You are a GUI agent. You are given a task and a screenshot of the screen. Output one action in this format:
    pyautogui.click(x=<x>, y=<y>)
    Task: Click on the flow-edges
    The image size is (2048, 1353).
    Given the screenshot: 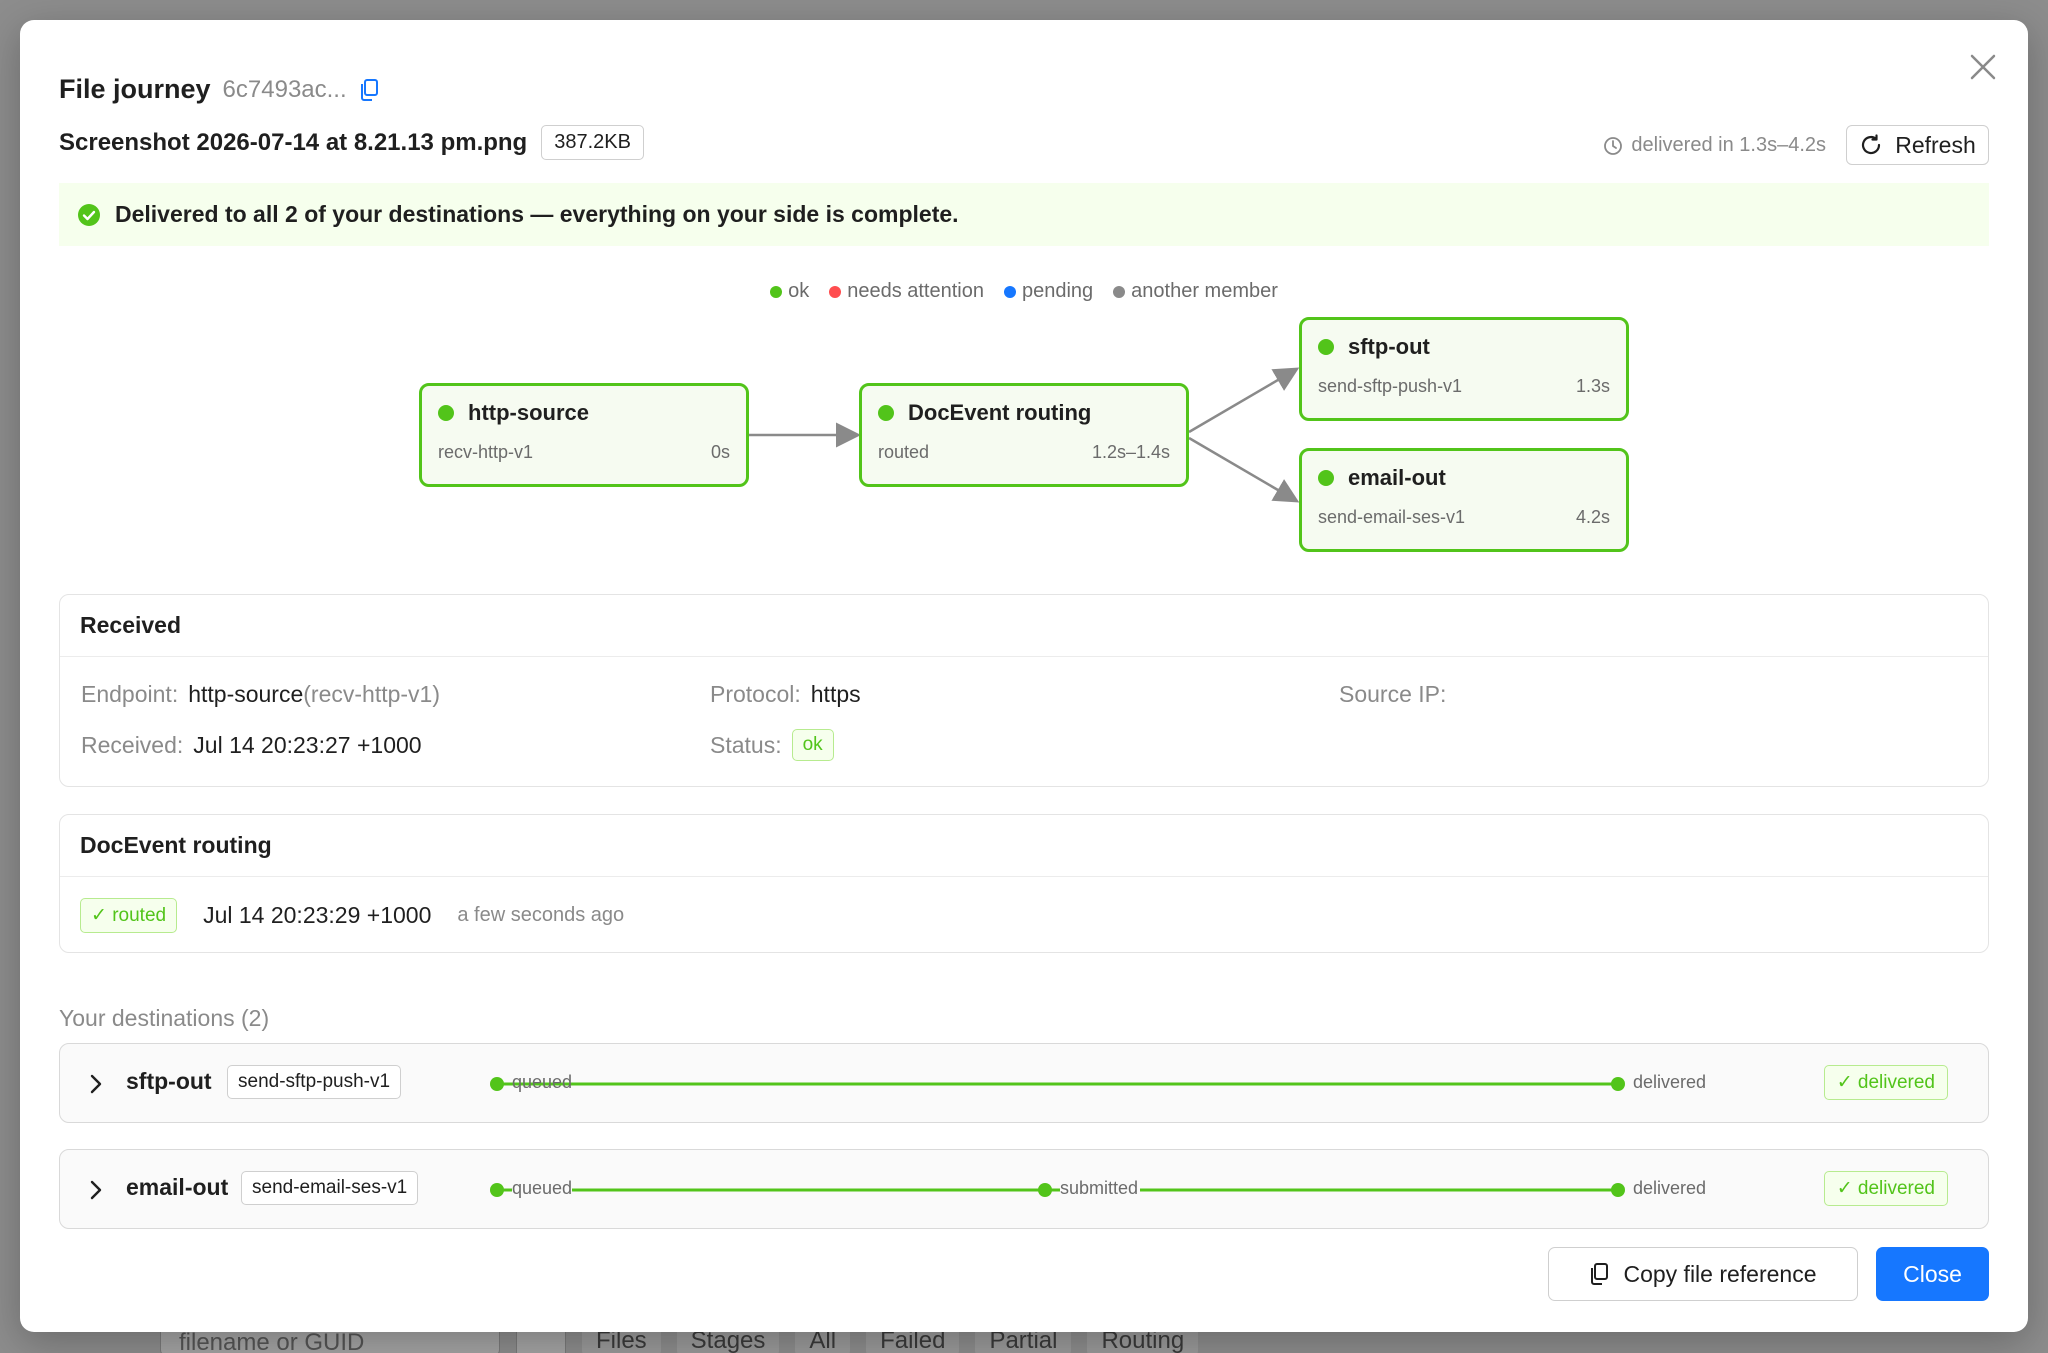 What is the action you would take?
    pyautogui.click(x=1024, y=435)
    